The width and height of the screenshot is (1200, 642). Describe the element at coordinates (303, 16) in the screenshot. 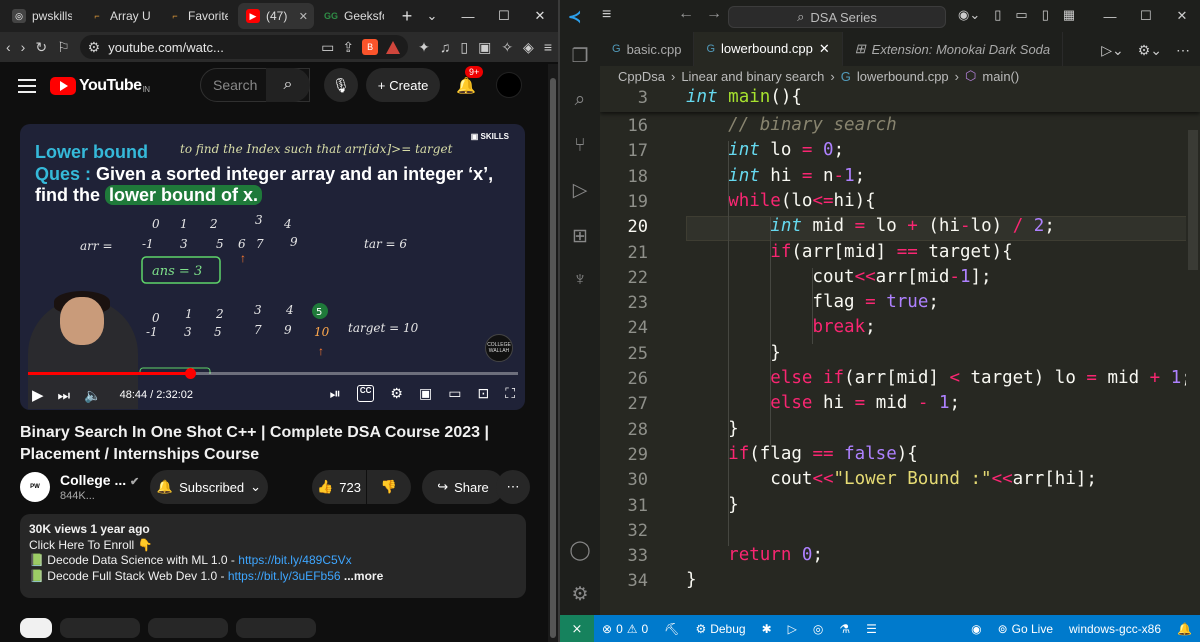

I see `close-tab-icon: ✕` at that location.